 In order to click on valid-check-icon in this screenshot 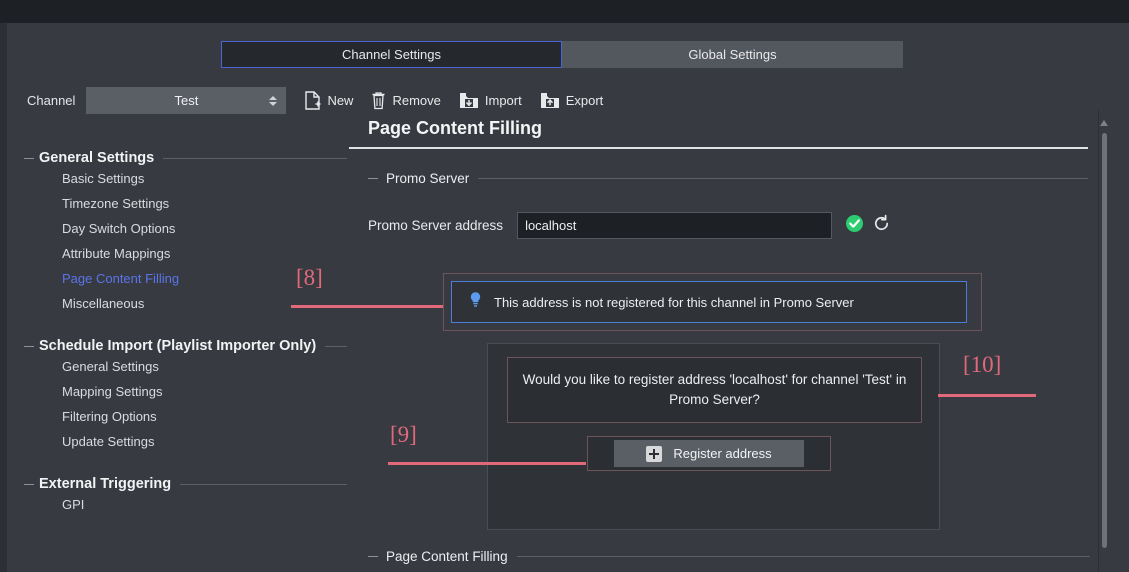, I will do `click(854, 226)`.